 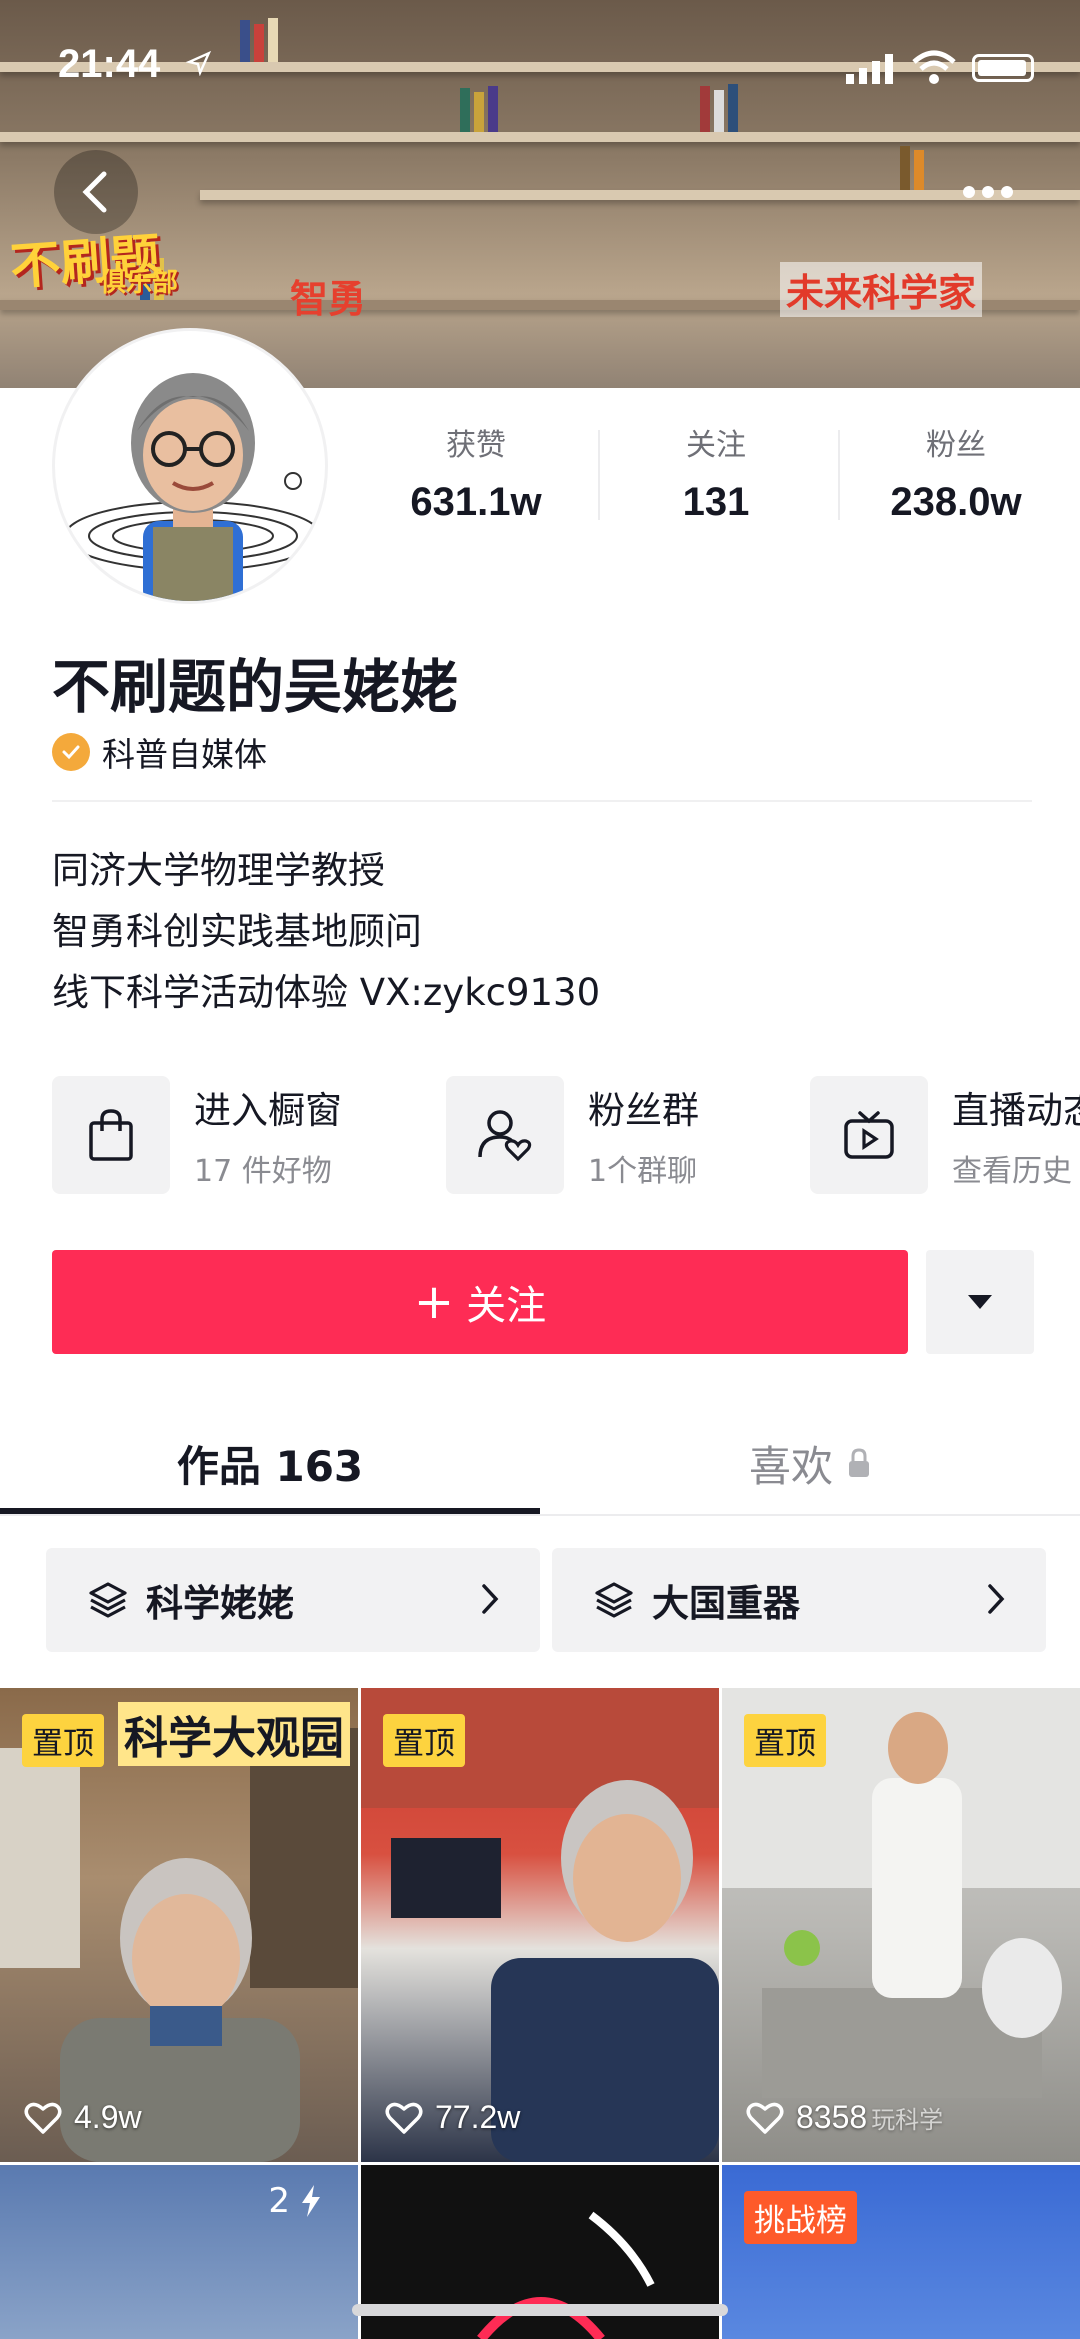 I want to click on stat-followers-label: 粉丝, so click(x=956, y=445).